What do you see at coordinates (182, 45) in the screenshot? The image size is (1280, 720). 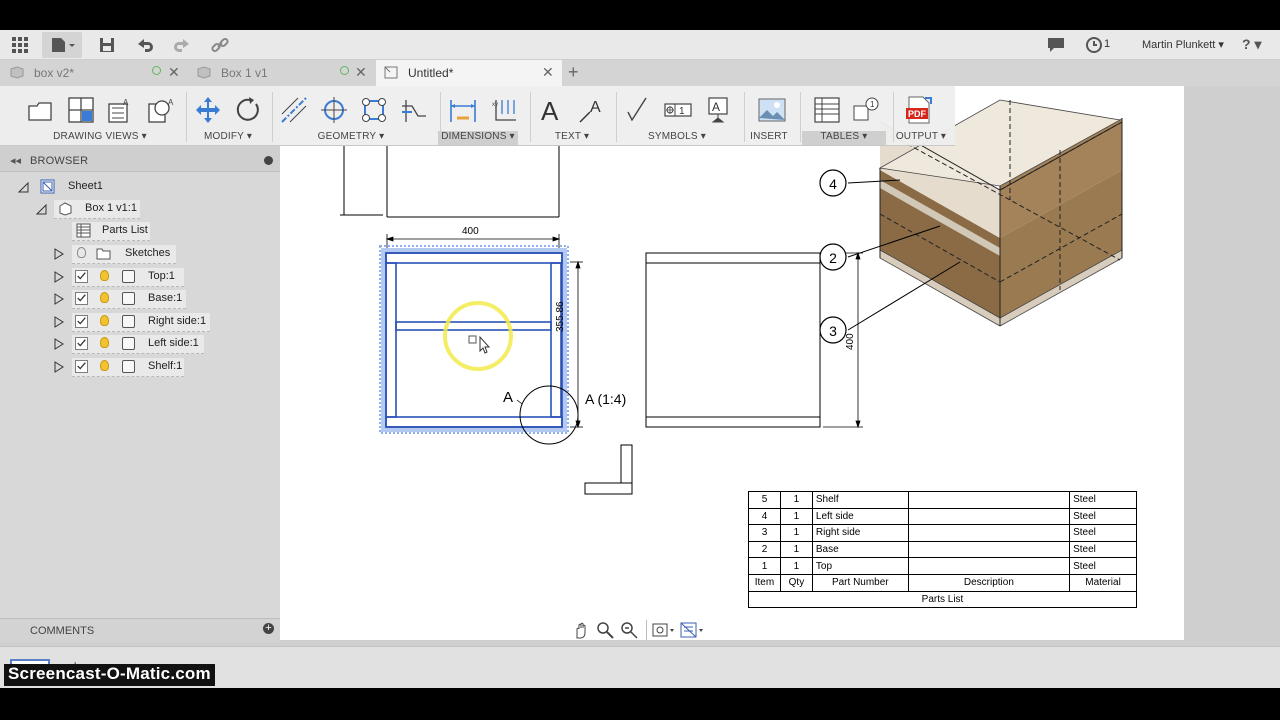 I see `redo-icon` at bounding box center [182, 45].